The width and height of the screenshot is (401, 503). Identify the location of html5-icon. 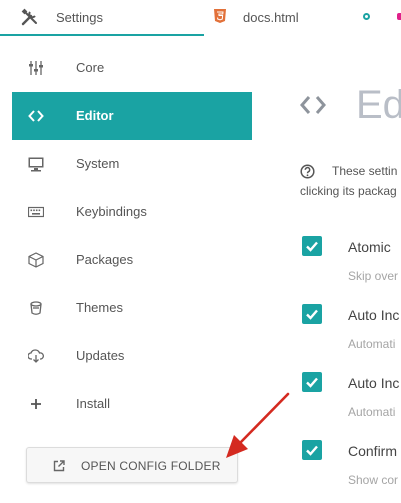
(220, 16).